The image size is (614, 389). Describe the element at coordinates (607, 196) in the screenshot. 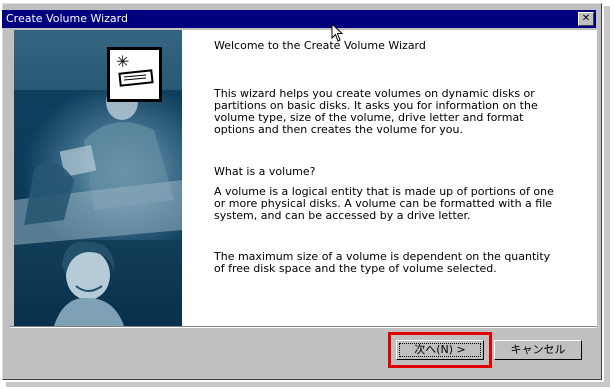

I see `frame-shadow-right` at that location.